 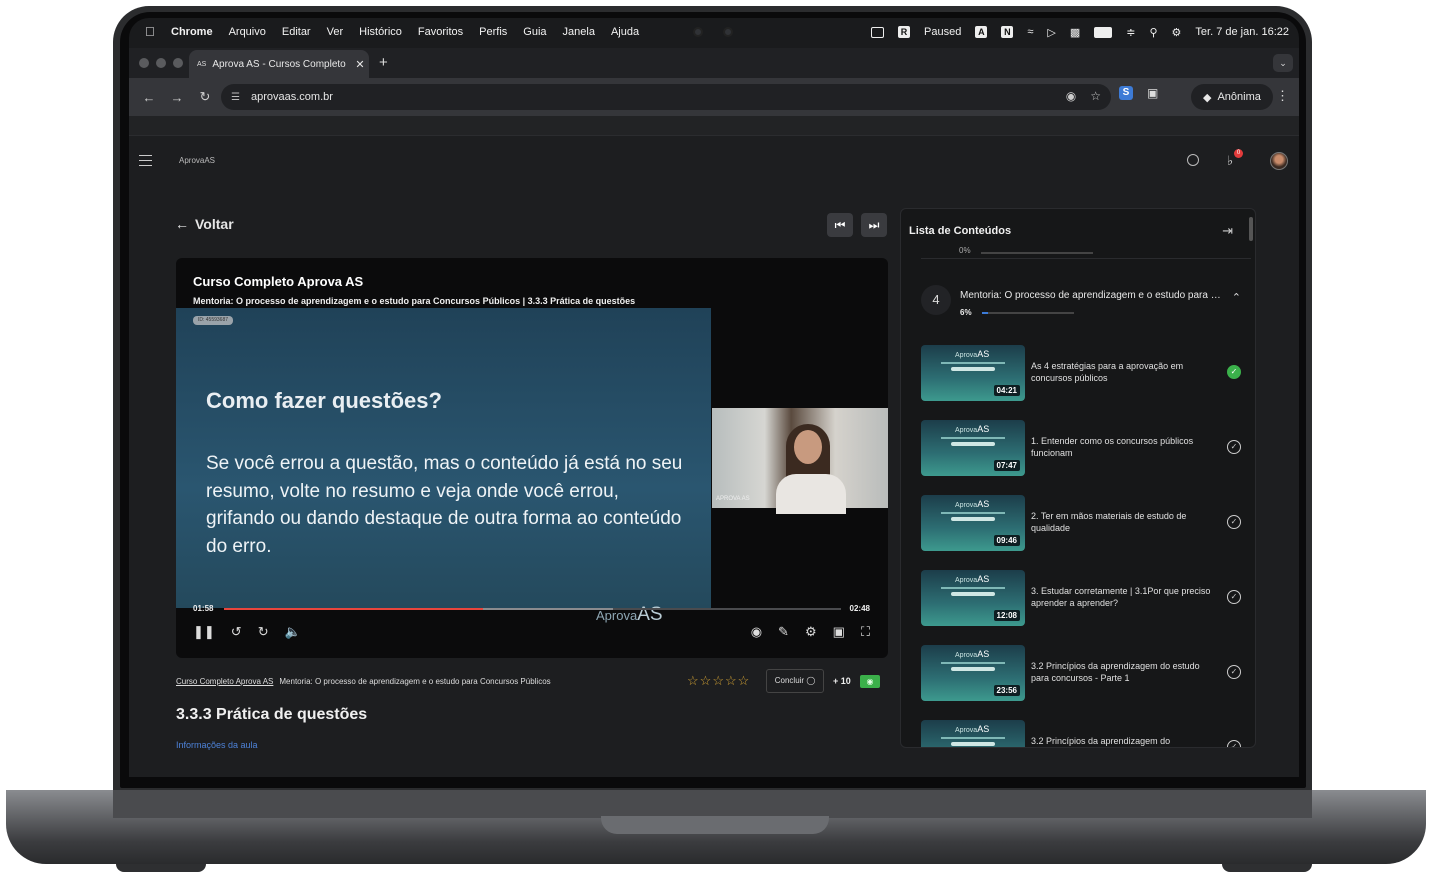 I want to click on text-tool-icon: A, so click(x=981, y=32).